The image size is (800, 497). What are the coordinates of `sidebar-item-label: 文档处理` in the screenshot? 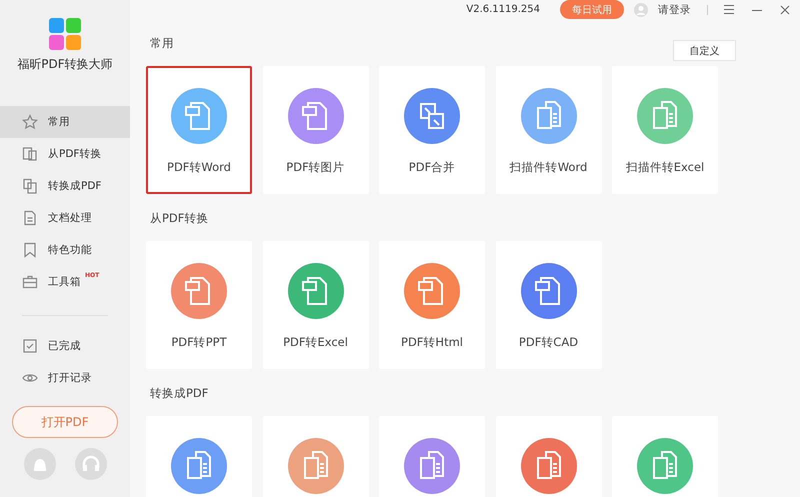 It's located at (70, 218).